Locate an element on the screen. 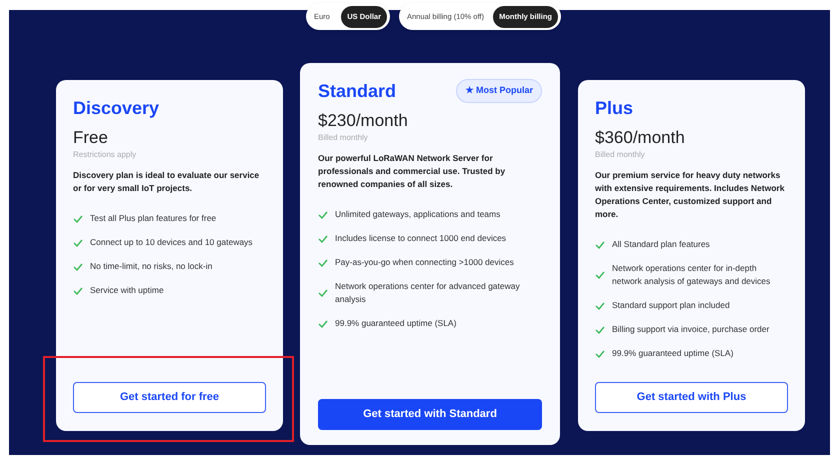 This screenshot has width=840, height=460. plan-price: $360/month is located at coordinates (640, 138).